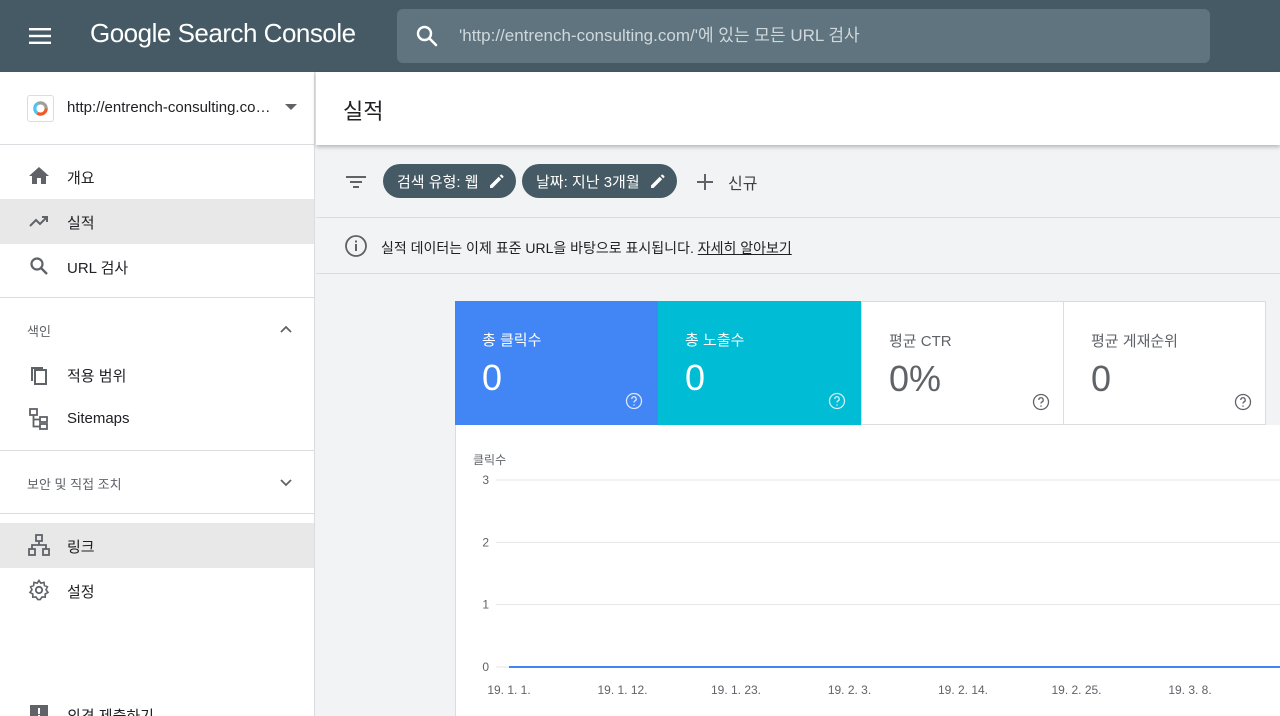 The height and width of the screenshot is (716, 1280). I want to click on section-header-index: 색인, so click(157, 329).